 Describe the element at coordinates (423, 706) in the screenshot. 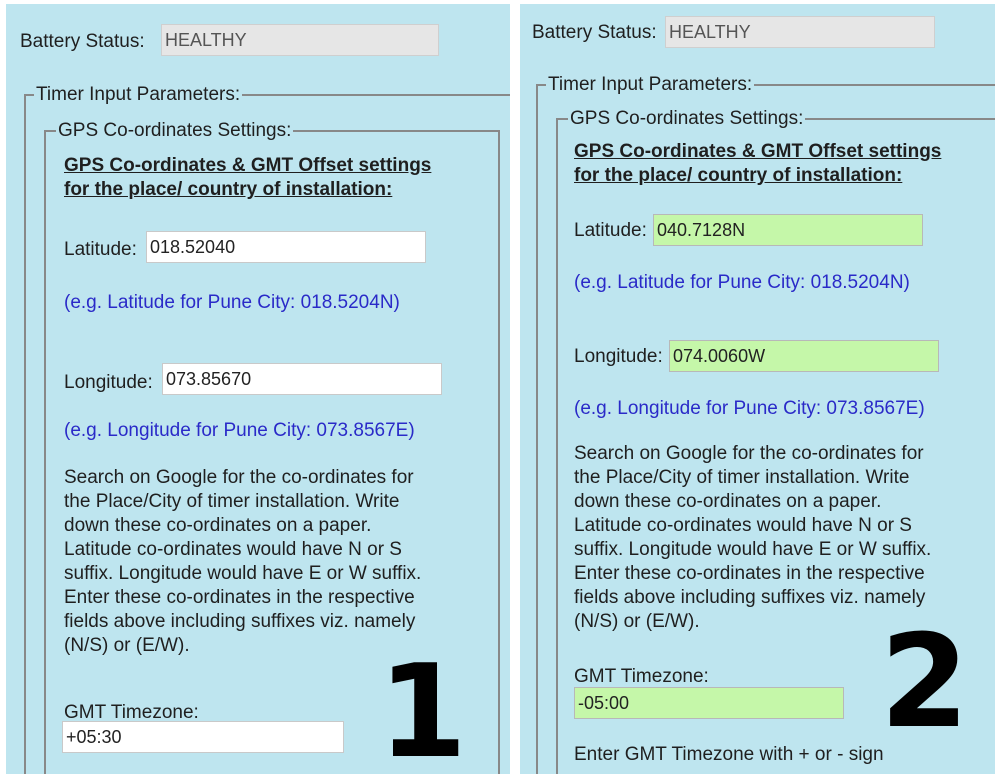

I see `panel-number-label: 1` at that location.